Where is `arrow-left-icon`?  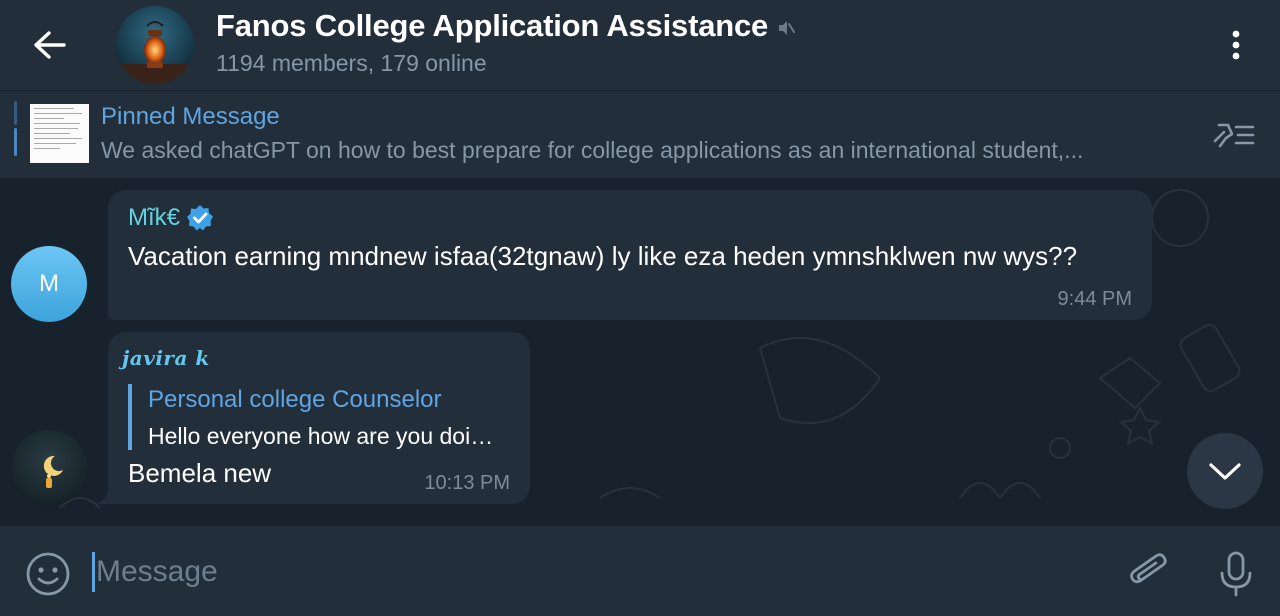
arrow-left-icon is located at coordinates (50, 45).